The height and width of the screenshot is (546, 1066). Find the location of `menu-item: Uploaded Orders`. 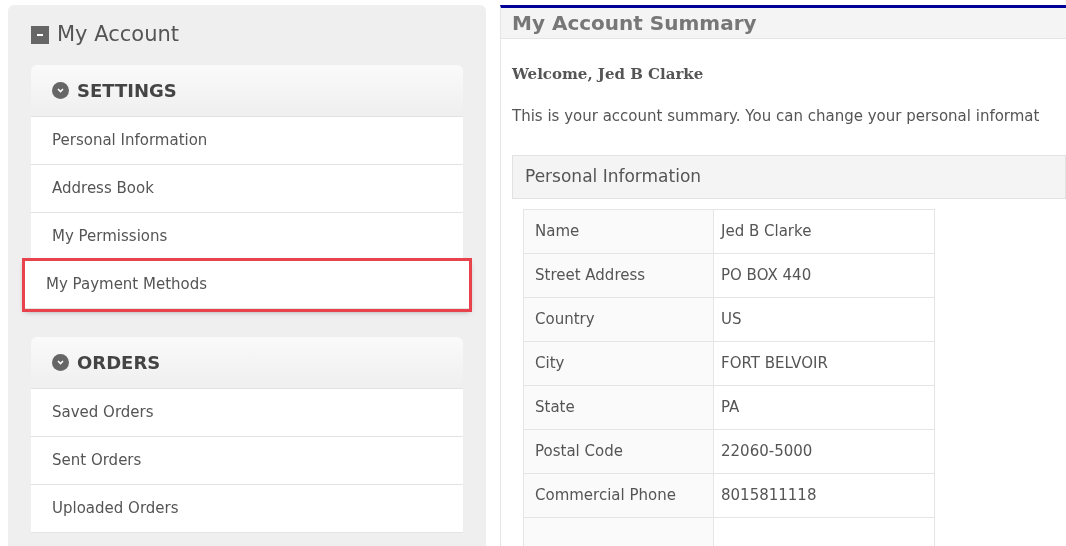

menu-item: Uploaded Orders is located at coordinates (247, 508).